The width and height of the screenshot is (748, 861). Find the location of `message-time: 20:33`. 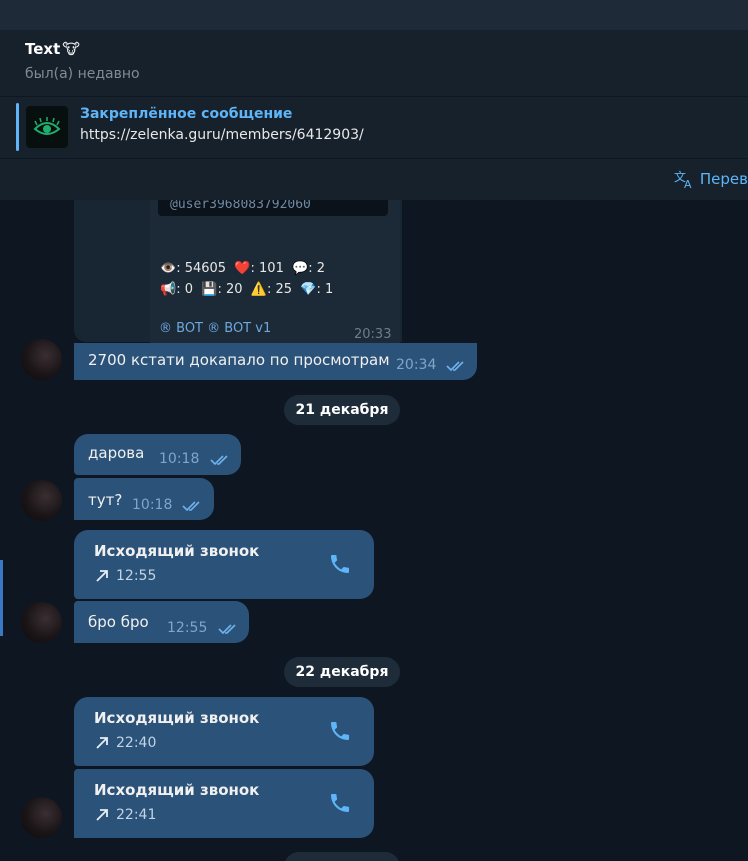

message-time: 20:33 is located at coordinates (373, 334).